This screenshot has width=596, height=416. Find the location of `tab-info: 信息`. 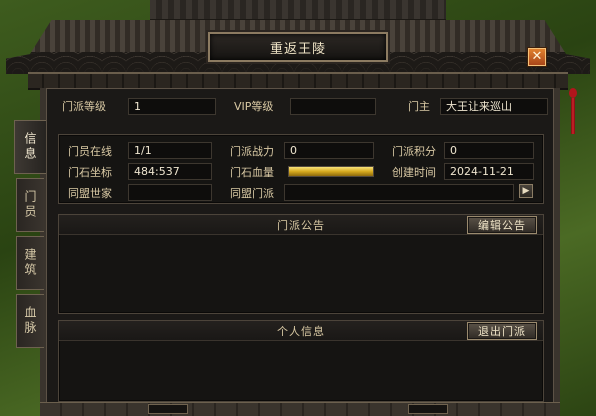

tab-info: 信息 is located at coordinates (30, 147).